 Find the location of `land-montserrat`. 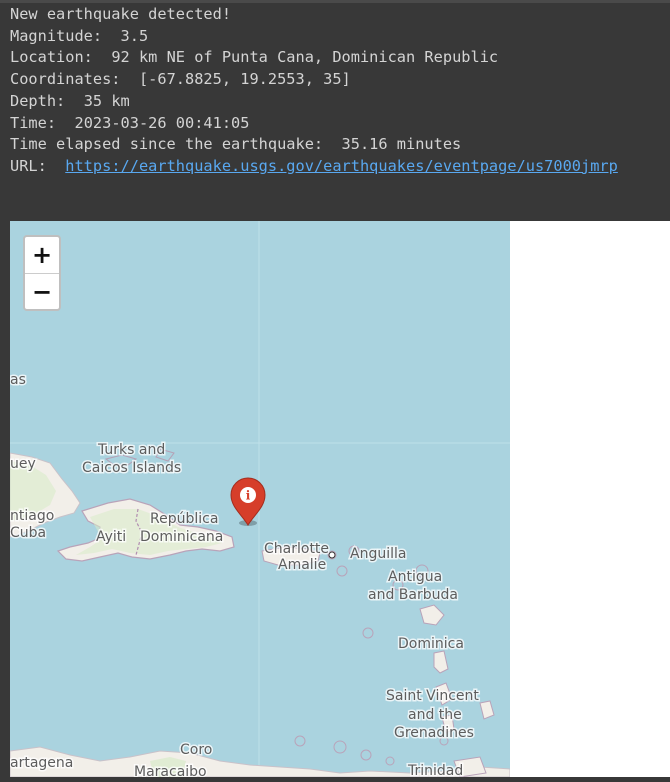

land-montserrat is located at coordinates (368, 633).